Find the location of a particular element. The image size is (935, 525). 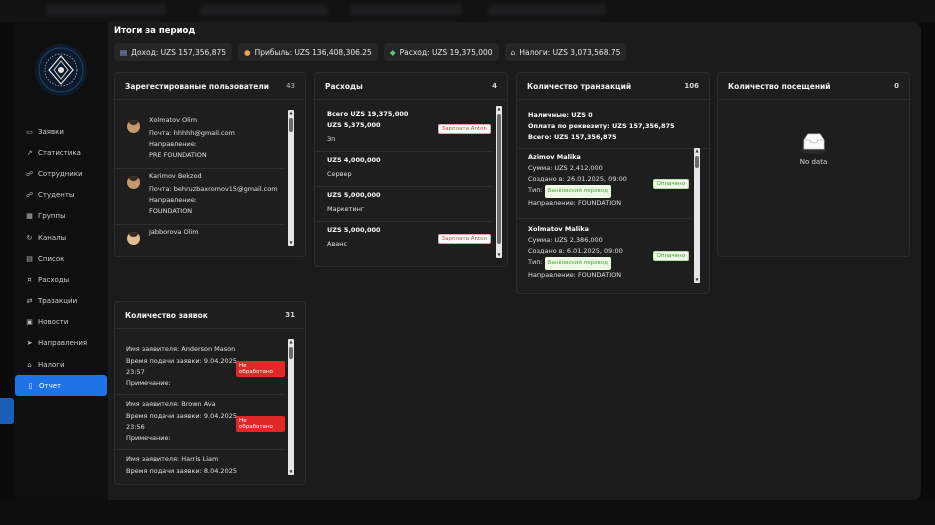

card-count: 31 is located at coordinates (290, 315).